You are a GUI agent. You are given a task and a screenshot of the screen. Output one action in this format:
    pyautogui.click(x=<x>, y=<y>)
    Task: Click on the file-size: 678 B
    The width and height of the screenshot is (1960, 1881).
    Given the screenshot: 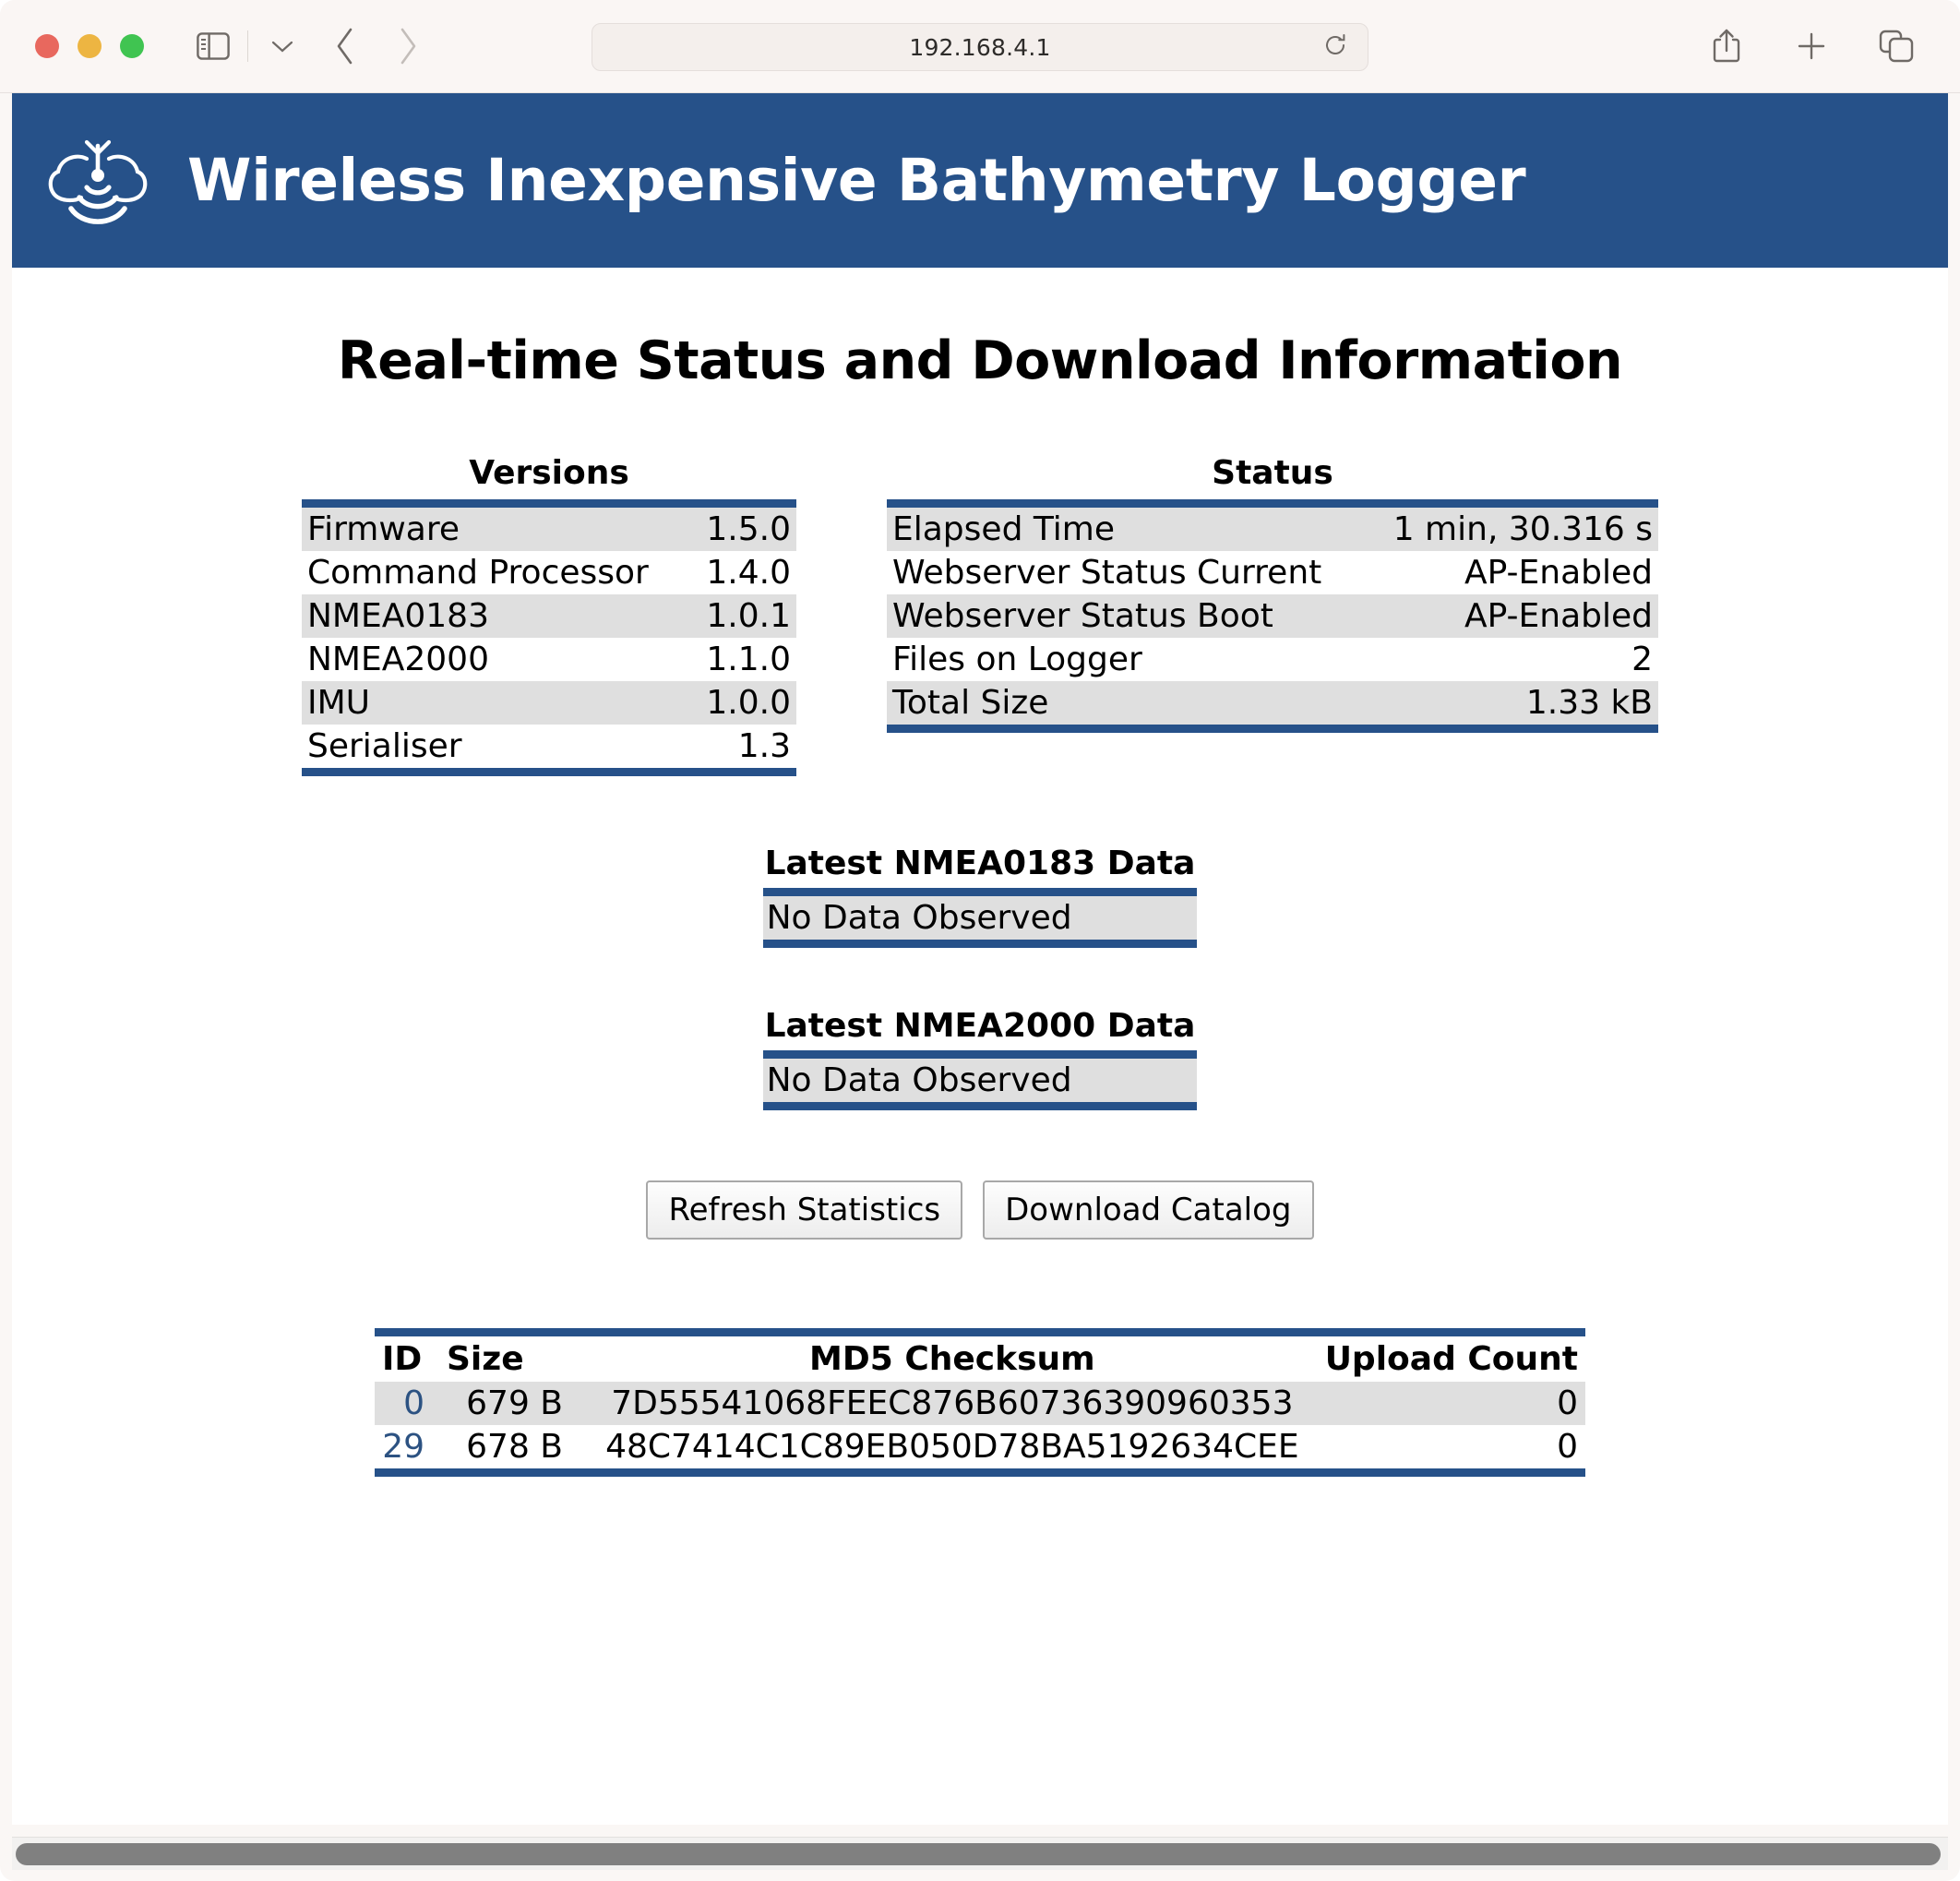 What is the action you would take?
    pyautogui.click(x=514, y=1447)
    